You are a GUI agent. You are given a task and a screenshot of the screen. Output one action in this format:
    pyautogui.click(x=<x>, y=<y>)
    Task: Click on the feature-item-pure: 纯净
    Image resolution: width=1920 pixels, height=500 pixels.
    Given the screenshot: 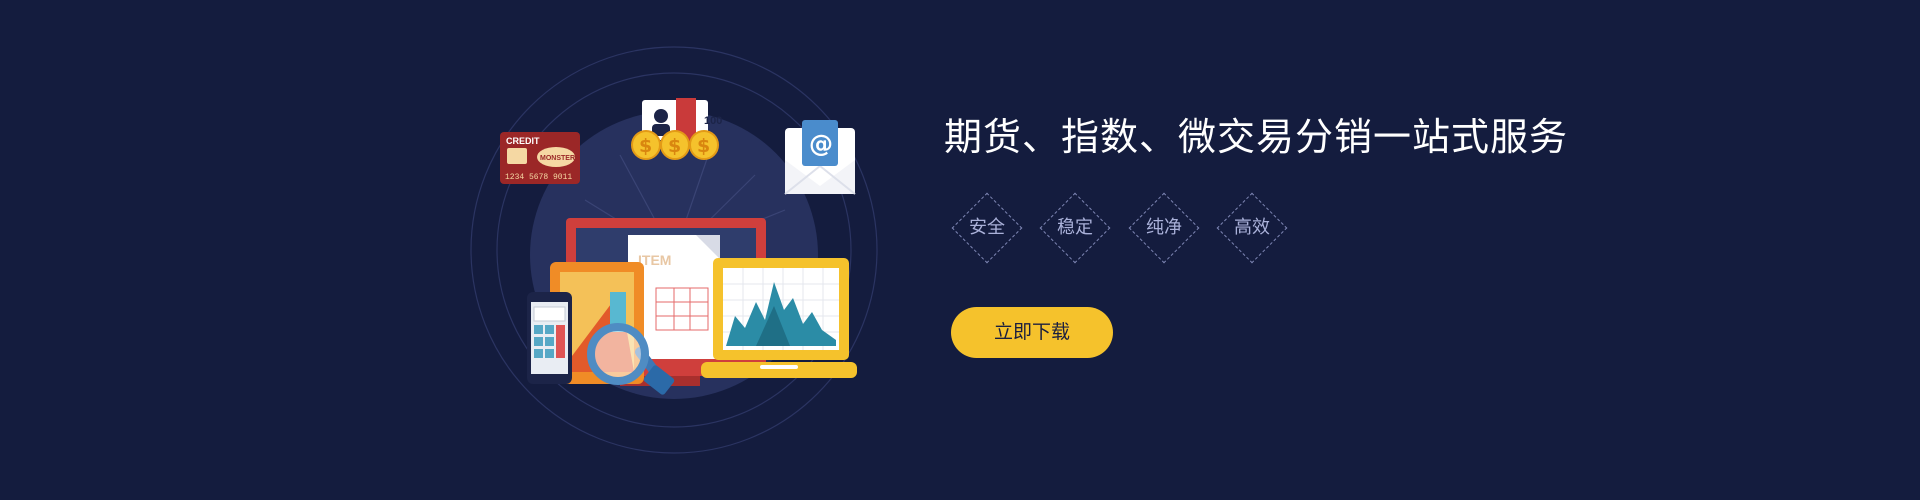 What is the action you would take?
    pyautogui.click(x=1164, y=228)
    